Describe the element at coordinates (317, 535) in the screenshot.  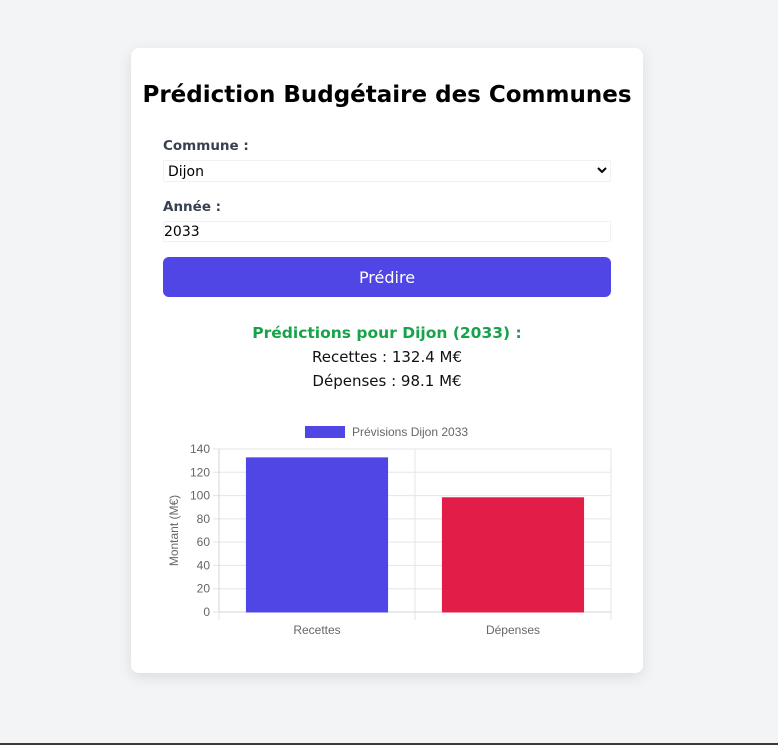
I see `bar-recettes` at that location.